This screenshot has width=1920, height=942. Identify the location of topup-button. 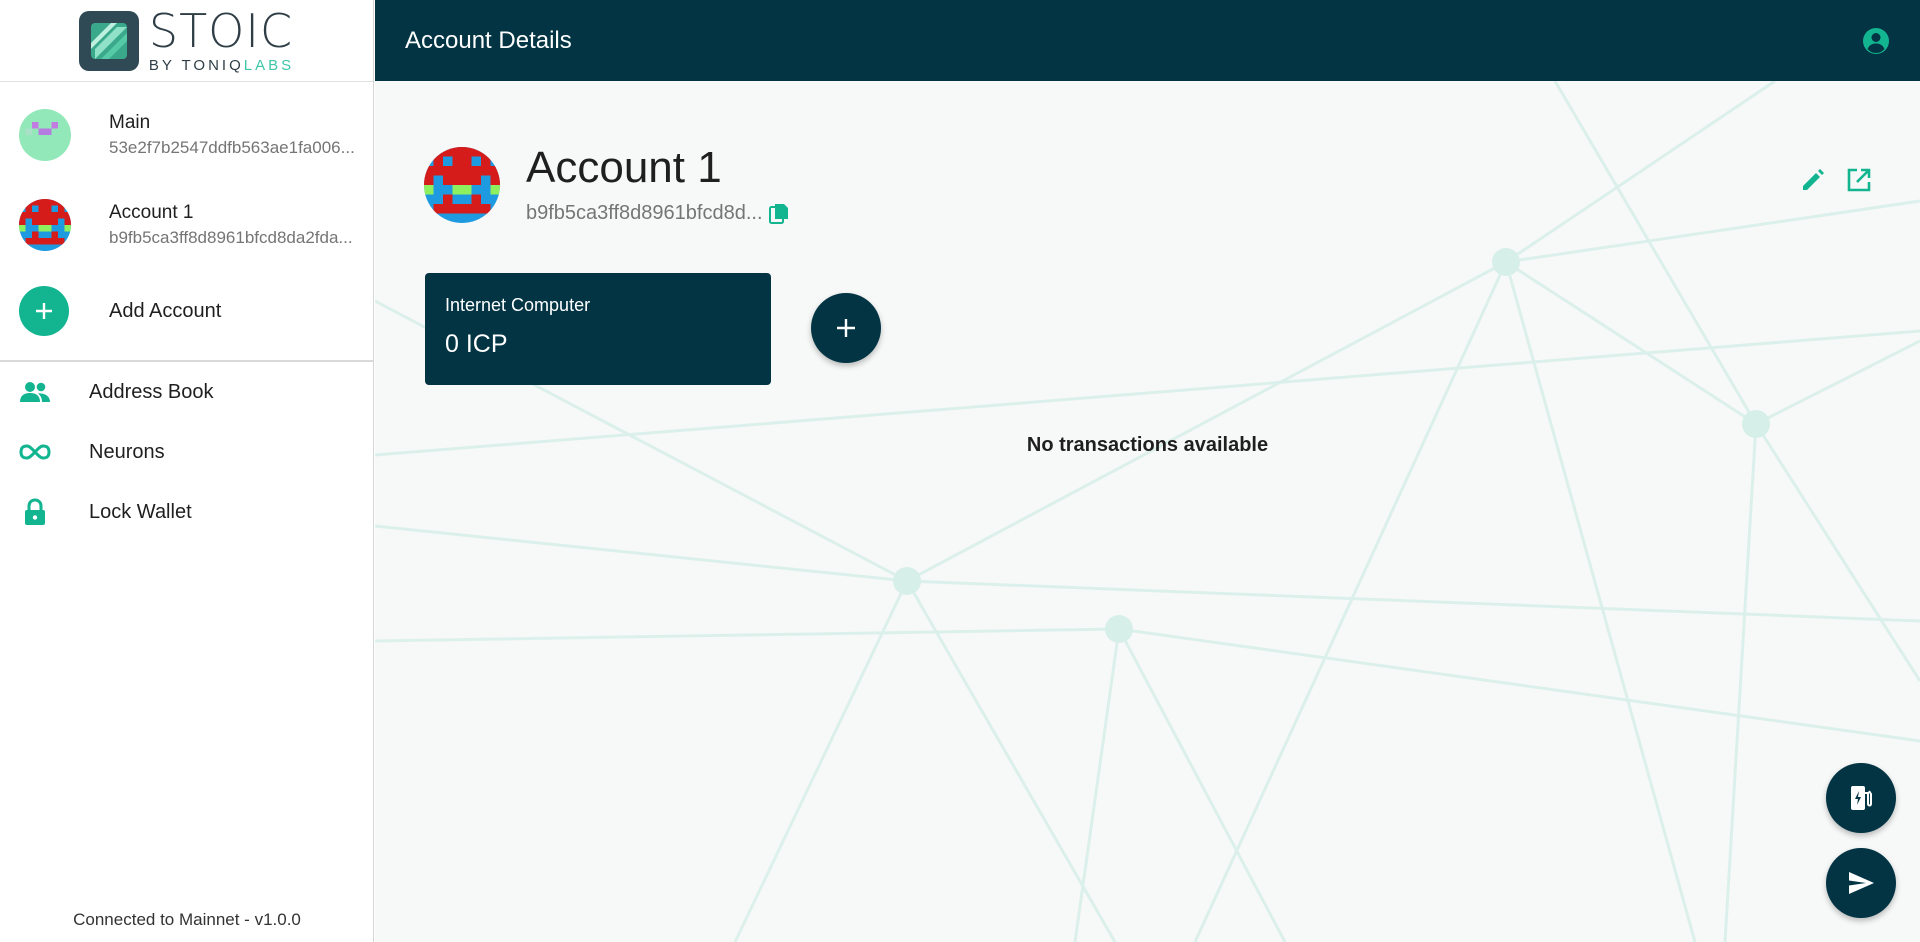
(1861, 798).